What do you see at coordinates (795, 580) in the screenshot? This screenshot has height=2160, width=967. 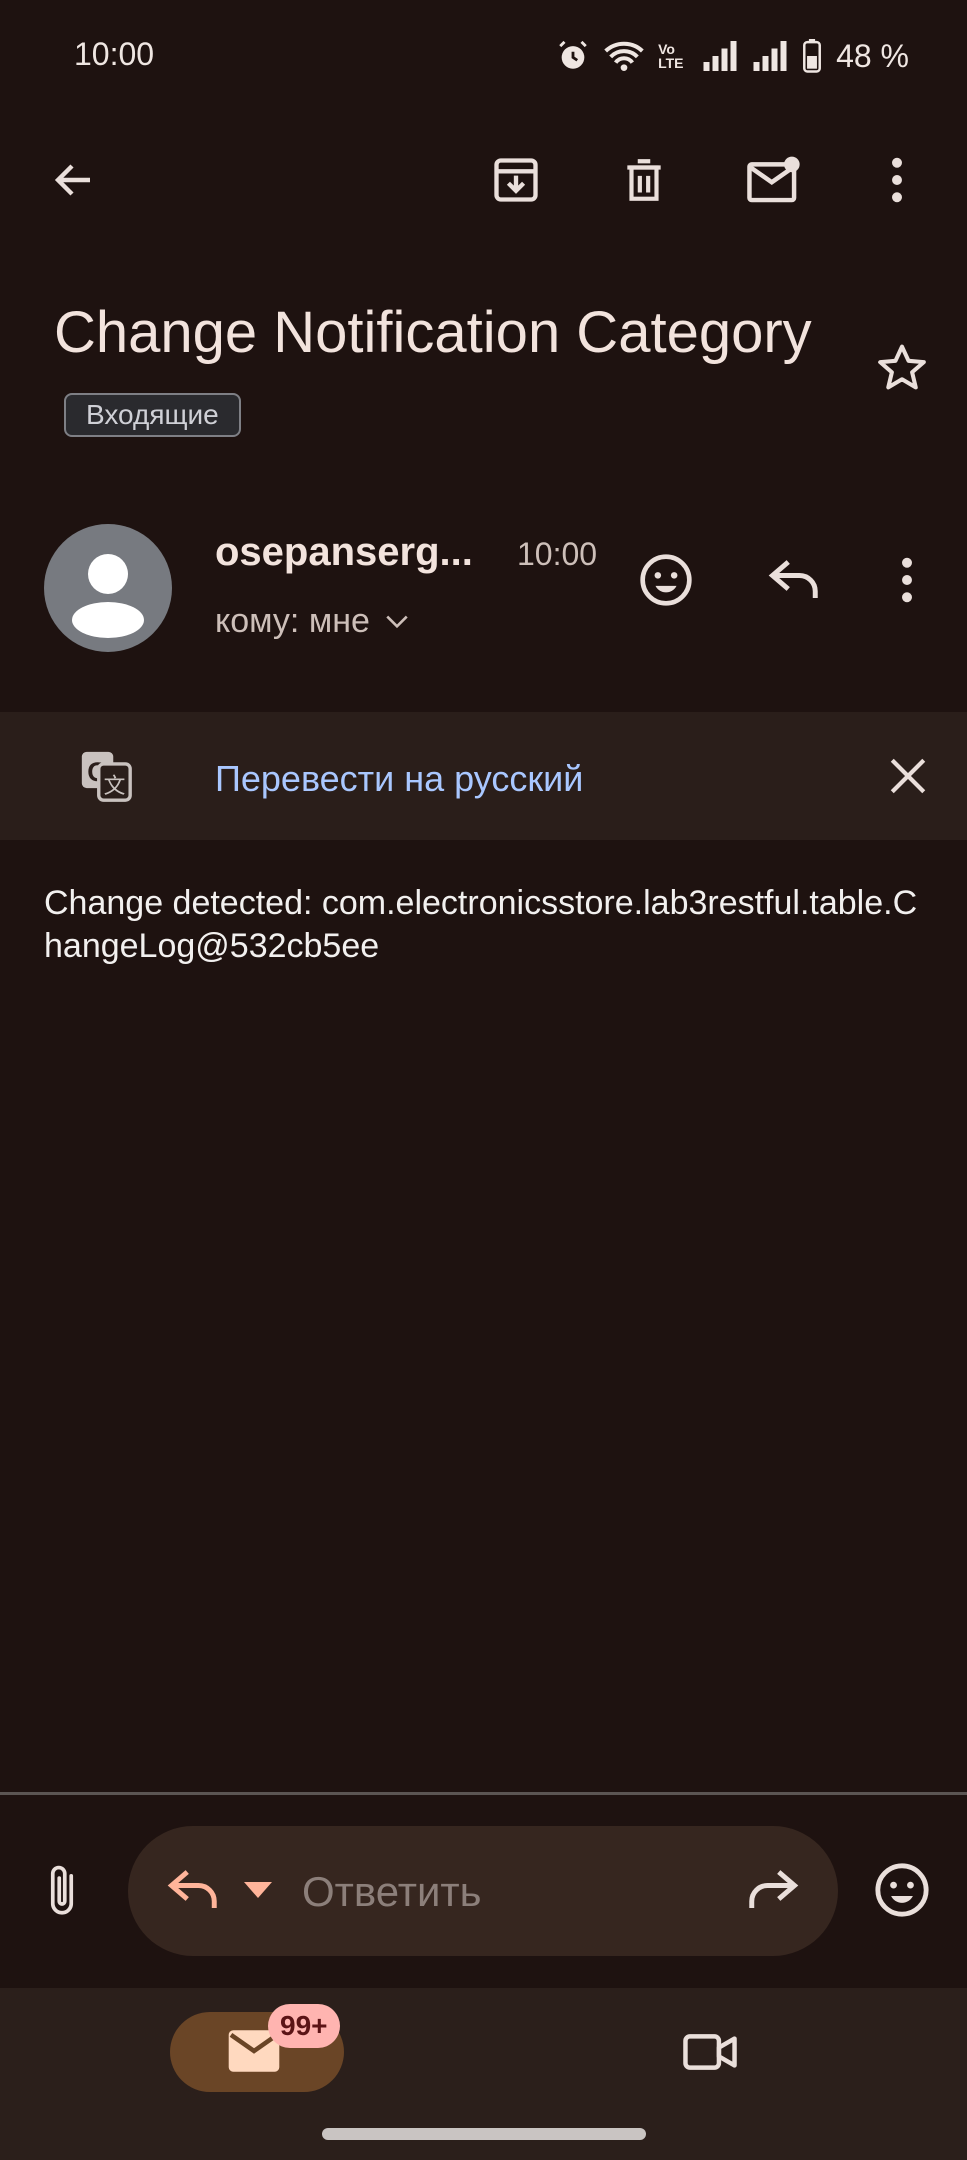 I see `reply-icon` at bounding box center [795, 580].